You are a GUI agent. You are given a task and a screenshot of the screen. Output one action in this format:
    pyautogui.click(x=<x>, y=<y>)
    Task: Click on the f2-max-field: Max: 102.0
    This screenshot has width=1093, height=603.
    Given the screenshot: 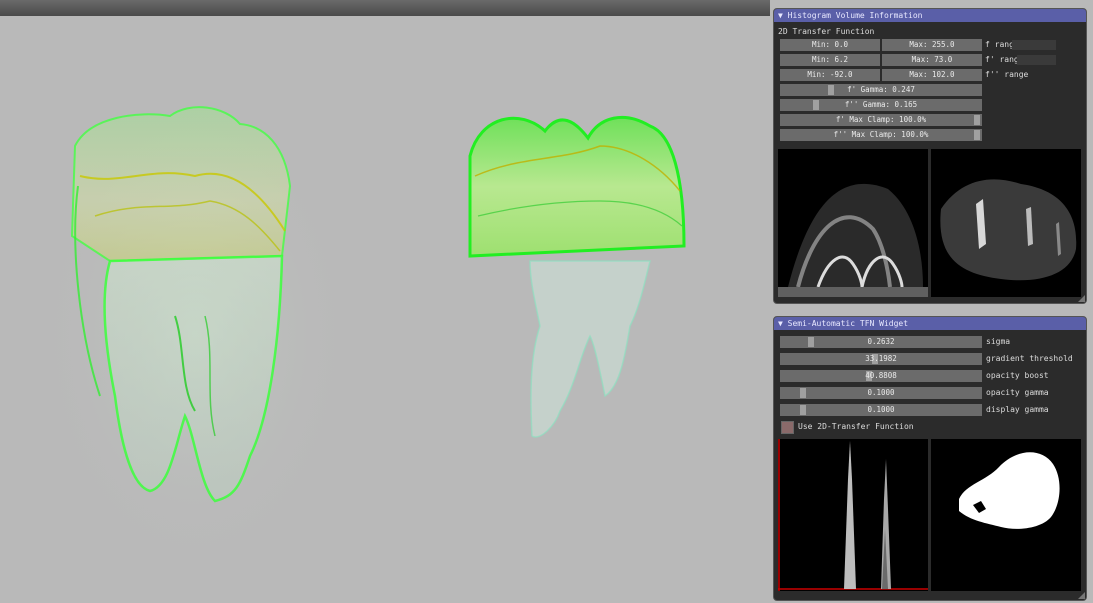 What is the action you would take?
    pyautogui.click(x=932, y=75)
    